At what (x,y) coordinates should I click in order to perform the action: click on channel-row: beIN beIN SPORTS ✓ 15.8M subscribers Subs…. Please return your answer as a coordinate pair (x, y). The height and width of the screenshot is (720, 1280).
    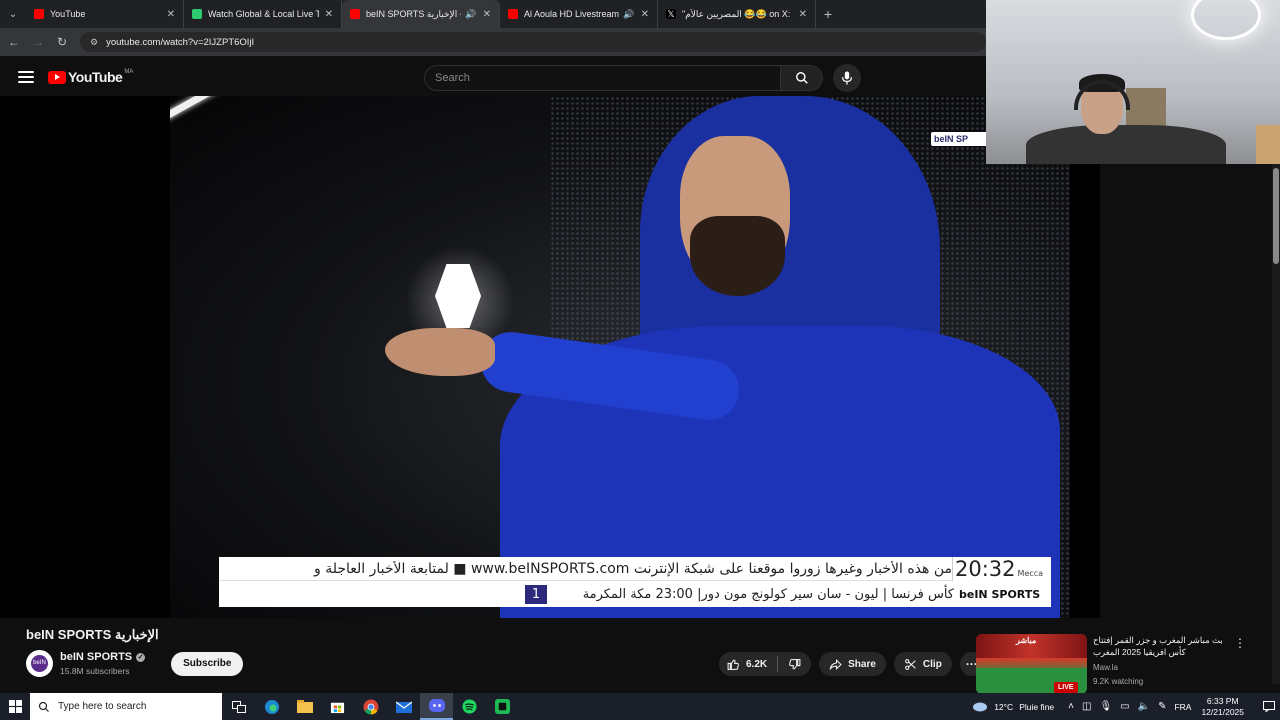
    Looking at the image, I should click on (135, 663).